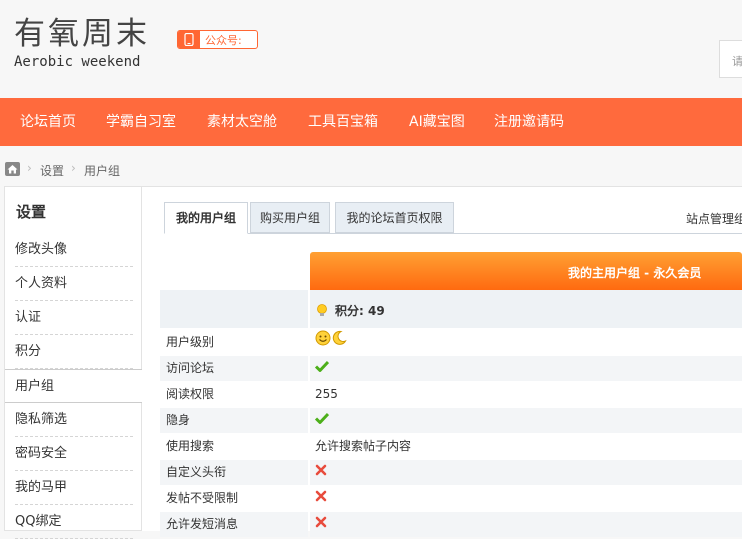  What do you see at coordinates (363, 446) in the screenshot?
I see `row-value: 允许搜索帖子内容` at bounding box center [363, 446].